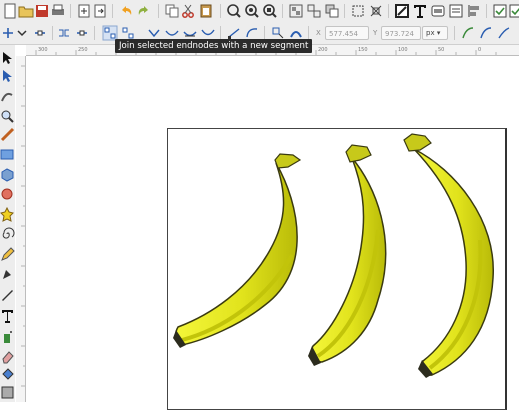 This screenshot has width=519, height=410. Describe the element at coordinates (347, 255) in the screenshot. I see `banana-middle` at that location.